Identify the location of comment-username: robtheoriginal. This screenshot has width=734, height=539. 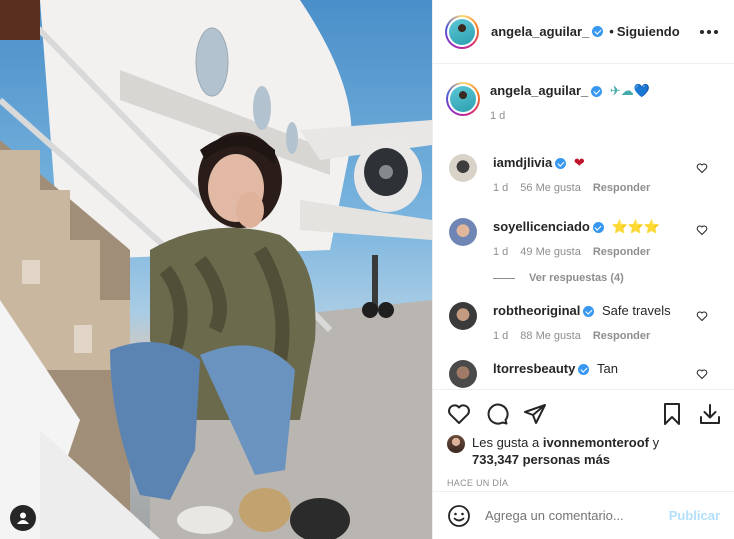
(536, 310).